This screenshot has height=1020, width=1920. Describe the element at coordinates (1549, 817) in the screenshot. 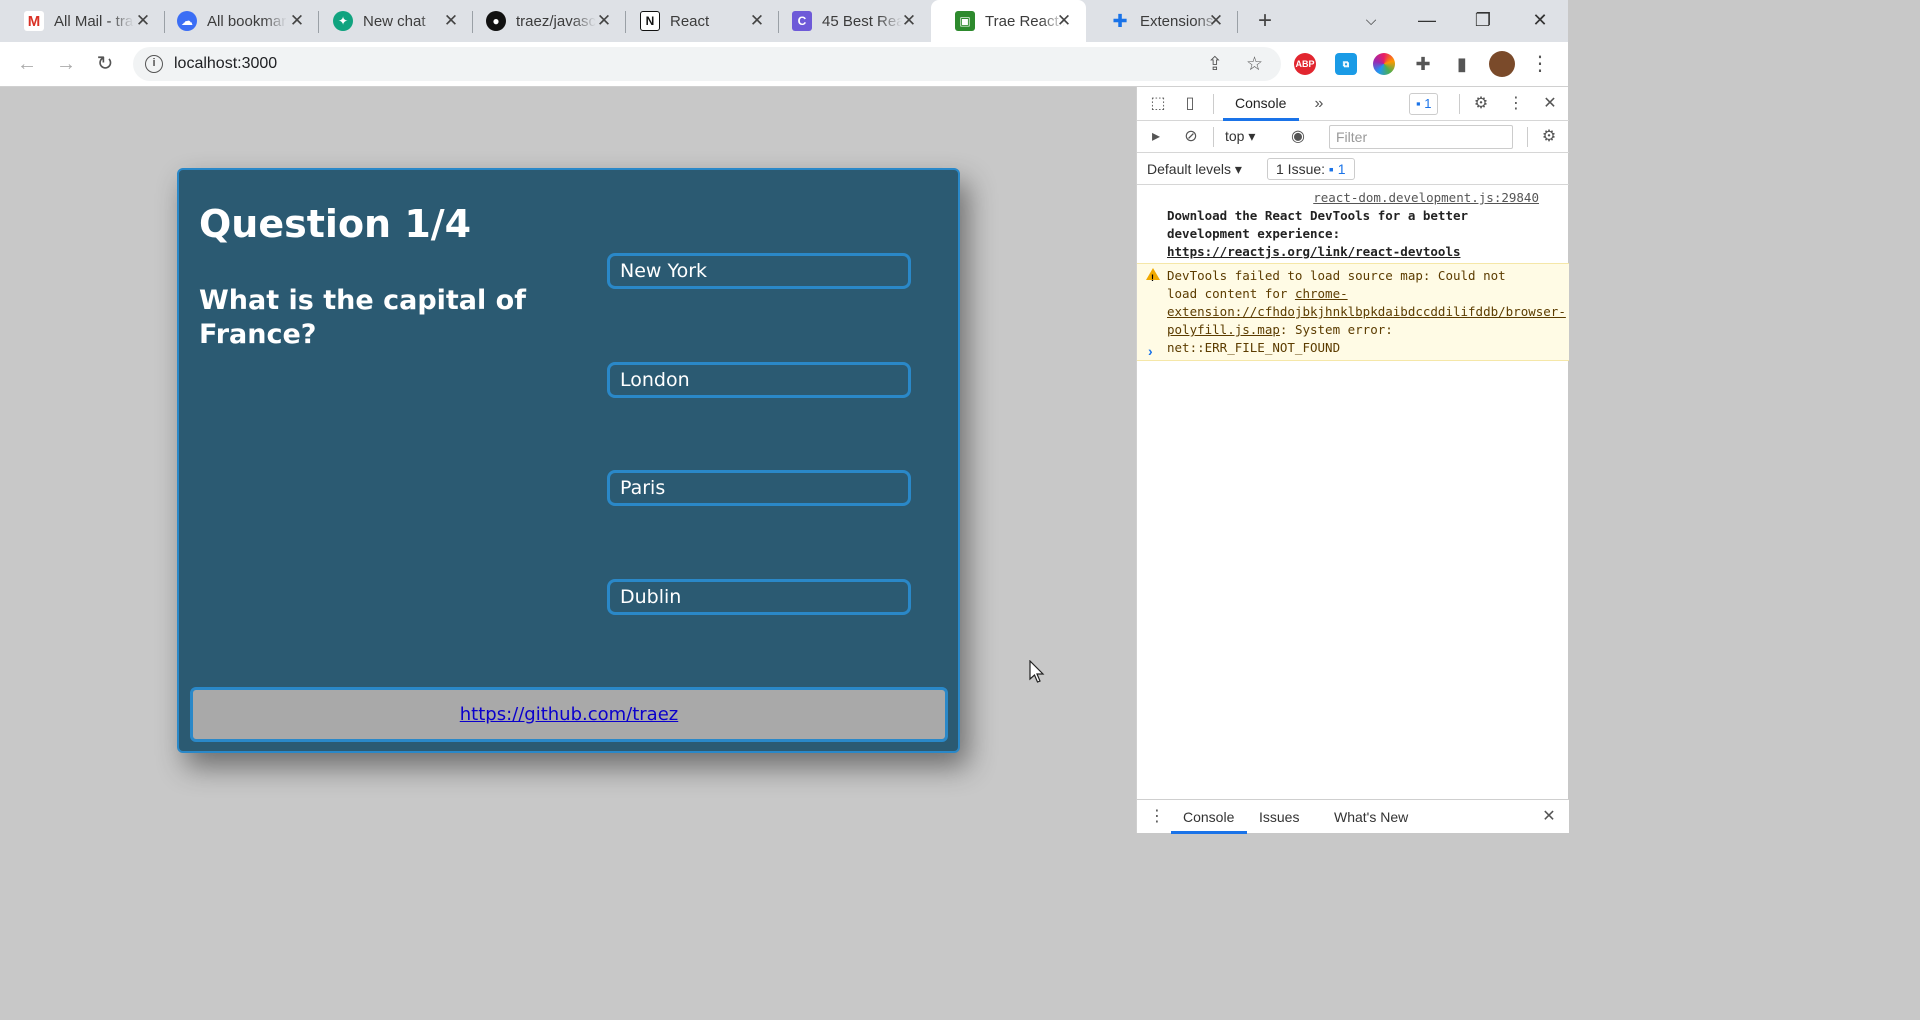

I see `close-drawer-icon: ✕` at that location.